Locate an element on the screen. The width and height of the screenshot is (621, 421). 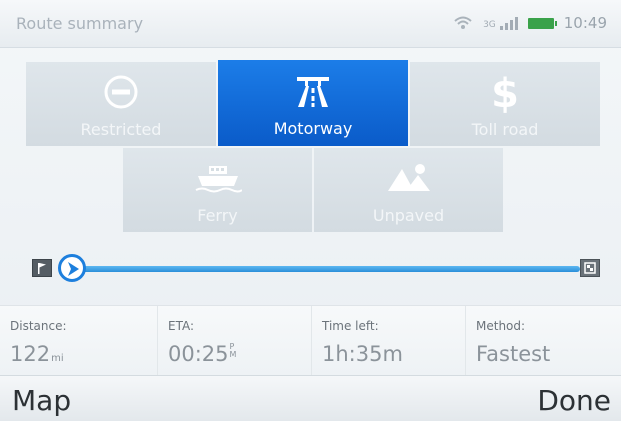
option-unpaved: Unpaved is located at coordinates (408, 190).